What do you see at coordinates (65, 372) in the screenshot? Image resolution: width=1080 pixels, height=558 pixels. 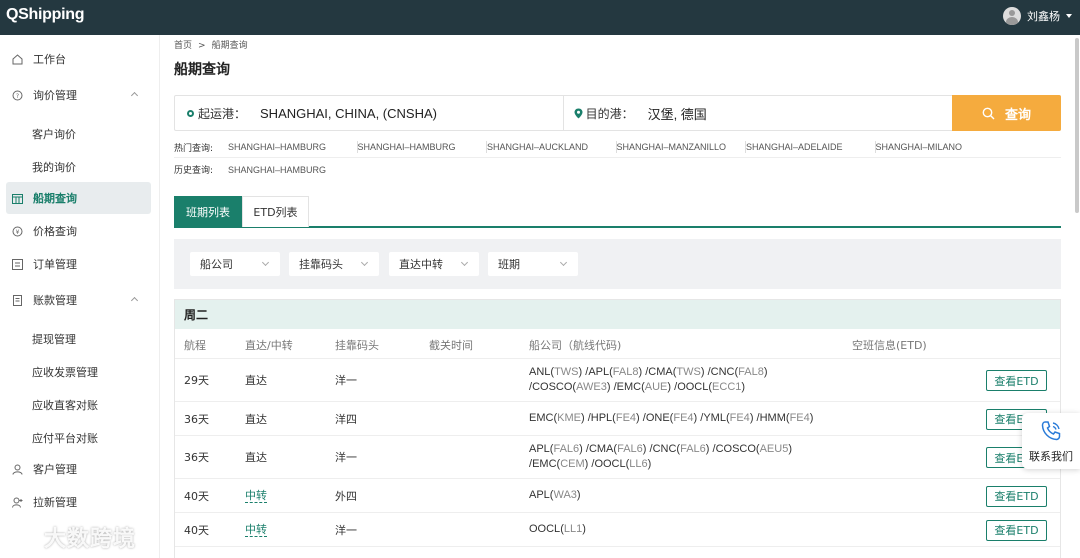 I see `sidebar-item-invoices: 应收发票管理` at bounding box center [65, 372].